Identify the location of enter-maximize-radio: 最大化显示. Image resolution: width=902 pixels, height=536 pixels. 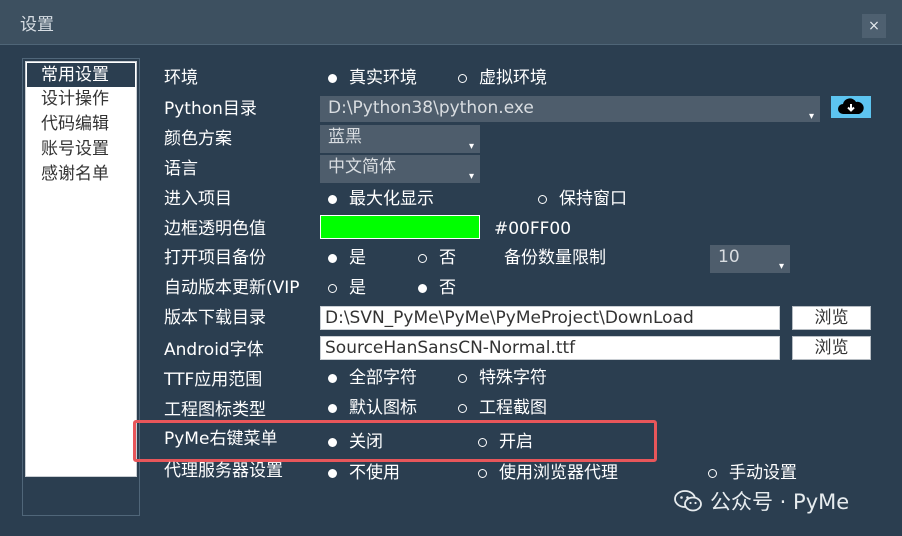
(381, 199).